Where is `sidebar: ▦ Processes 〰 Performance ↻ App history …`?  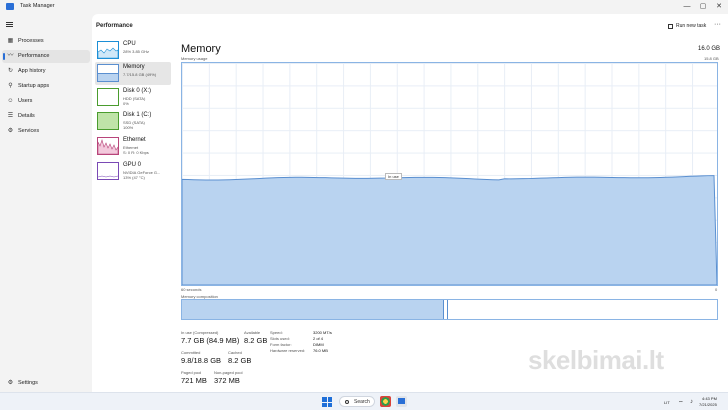
sidebar: ▦ Processes 〰 Performance ↻ App history … is located at coordinates (46, 203).